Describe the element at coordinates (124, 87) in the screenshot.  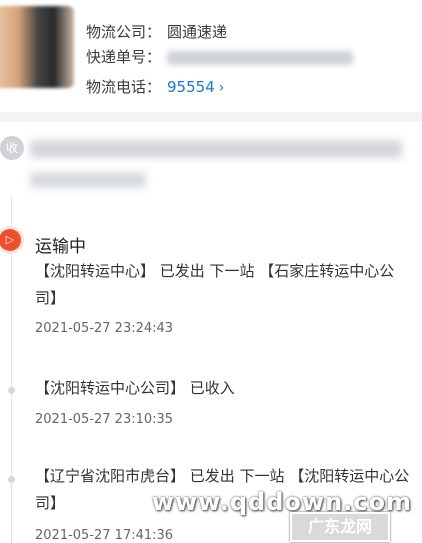
I see `phone-label: 物流电话：` at that location.